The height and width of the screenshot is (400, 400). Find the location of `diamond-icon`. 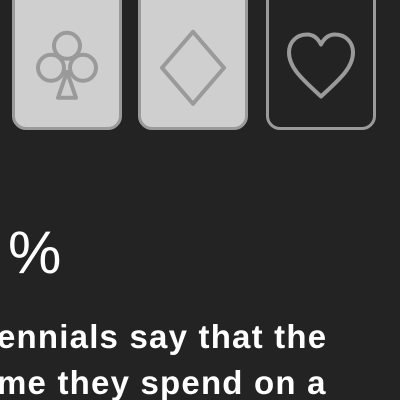

diamond-icon is located at coordinates (193, 67).